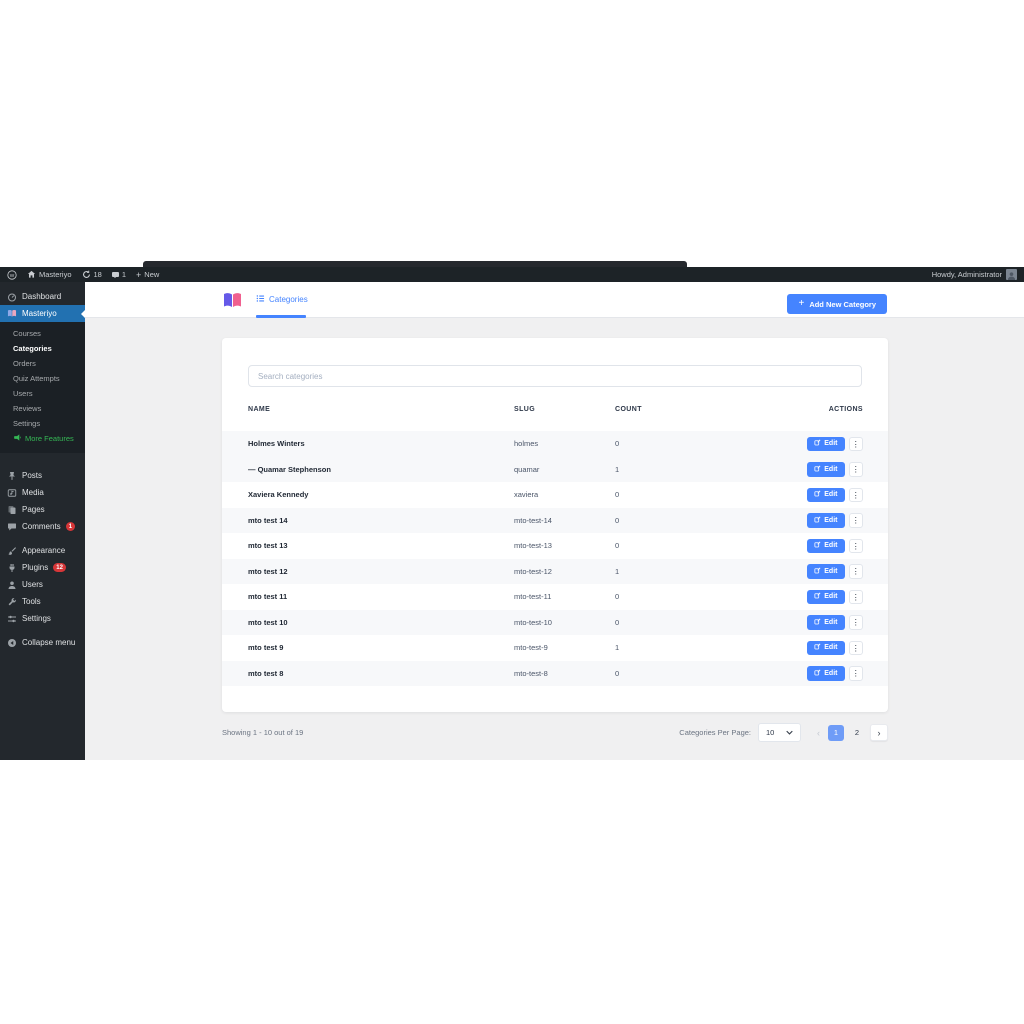 This screenshot has width=1024, height=1024. Describe the element at coordinates (533, 546) in the screenshot. I see `category-slug: mto-test-13` at that location.